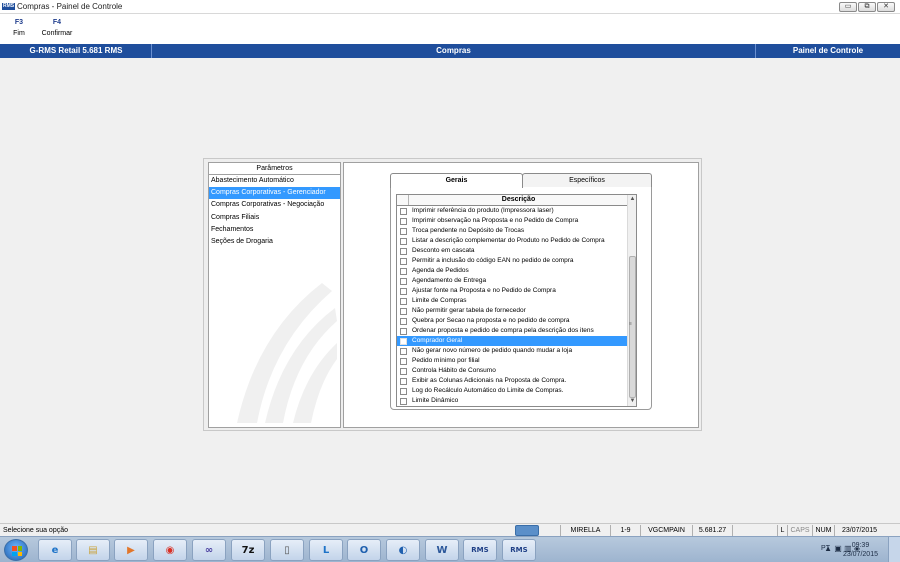  What do you see at coordinates (860, 545) in the screenshot?
I see `clock-time: 09:39` at bounding box center [860, 545].